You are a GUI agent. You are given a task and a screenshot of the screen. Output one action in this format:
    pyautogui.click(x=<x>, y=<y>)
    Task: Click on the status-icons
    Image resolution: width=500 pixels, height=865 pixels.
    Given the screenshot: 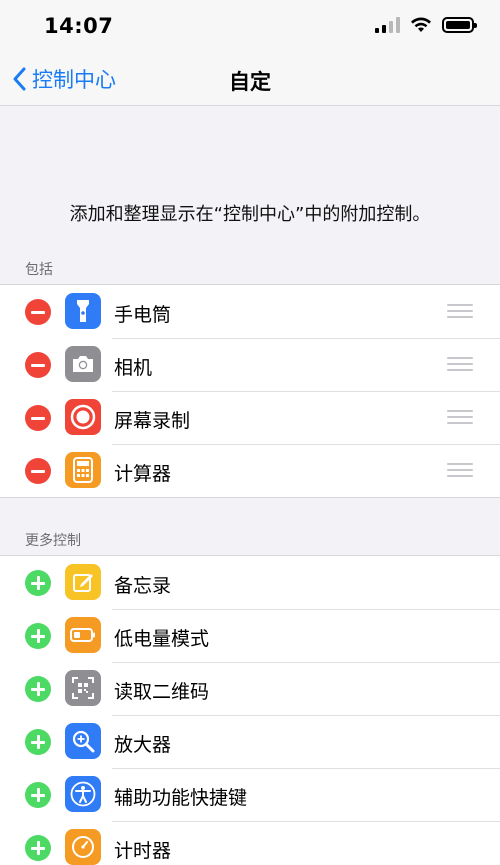 What is the action you would take?
    pyautogui.click(x=426, y=24)
    